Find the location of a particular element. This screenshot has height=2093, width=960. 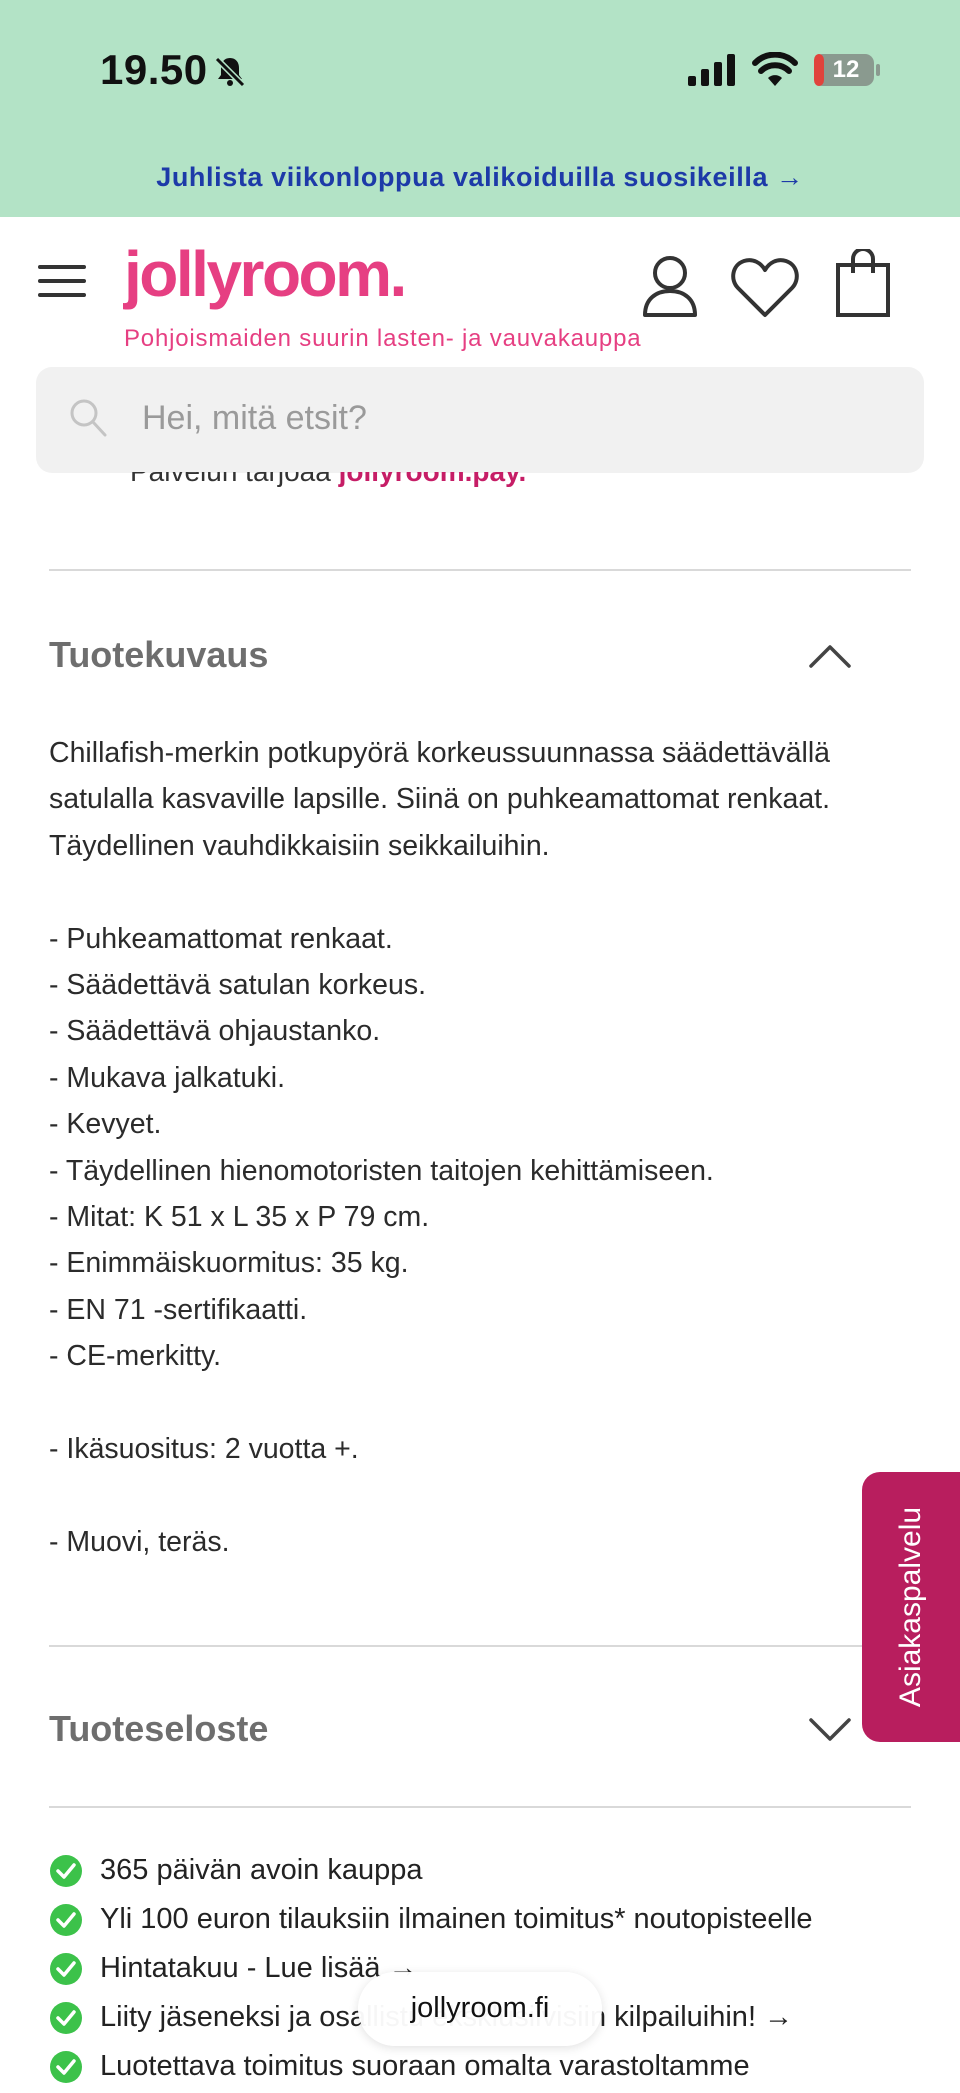

payment-provider-text: Palvelun tarjoaa jollyroom.pay. is located at coordinates (328, 486).